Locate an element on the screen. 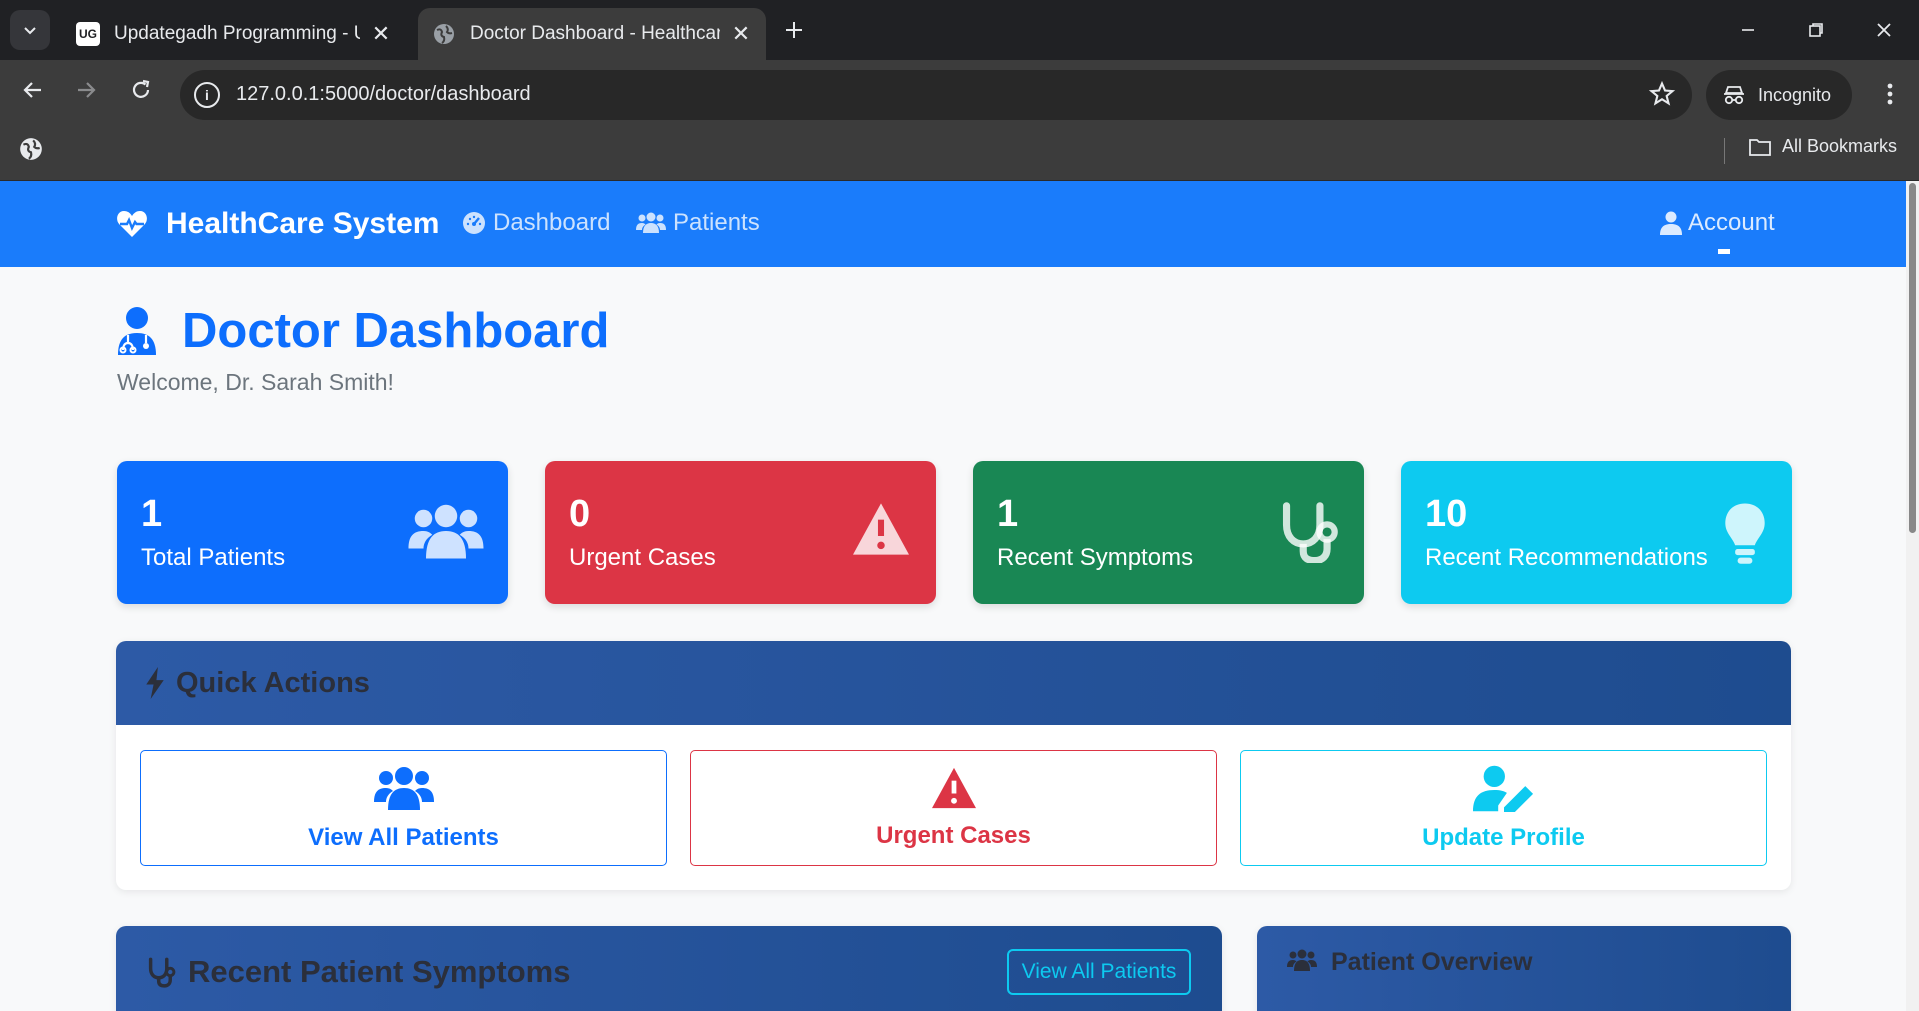  patient-overview-title: Patient Overview is located at coordinates (1432, 962).